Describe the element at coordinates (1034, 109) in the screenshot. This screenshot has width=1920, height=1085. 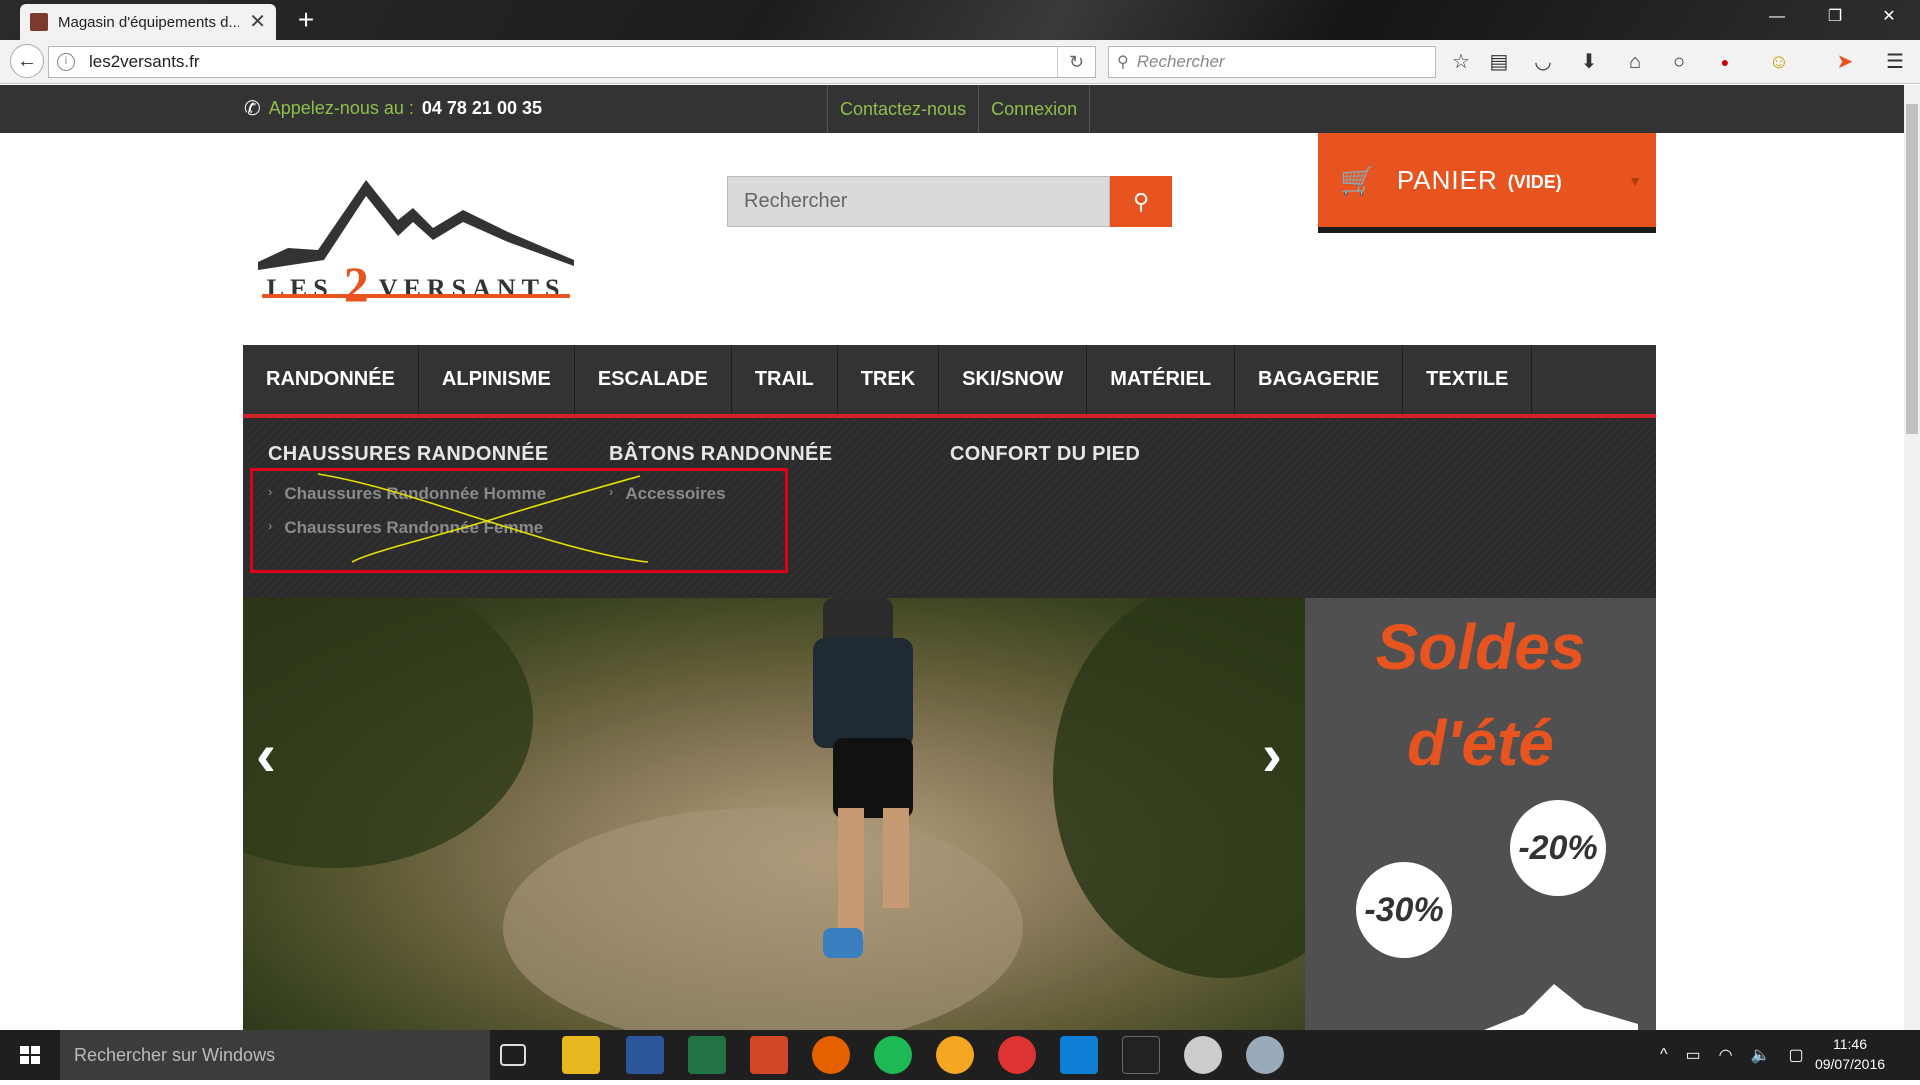
I see `login-link: Connexion` at that location.